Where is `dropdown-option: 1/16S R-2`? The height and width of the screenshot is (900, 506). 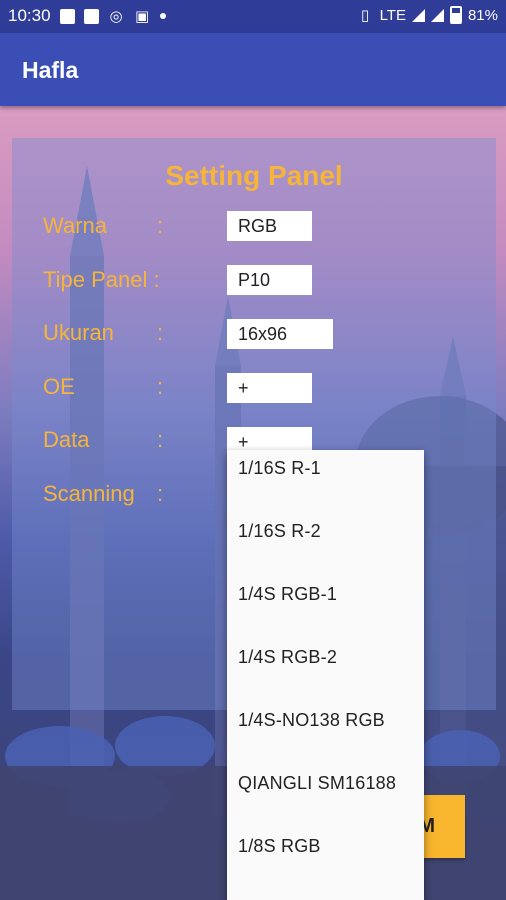 dropdown-option: 1/16S R-2 is located at coordinates (325, 544).